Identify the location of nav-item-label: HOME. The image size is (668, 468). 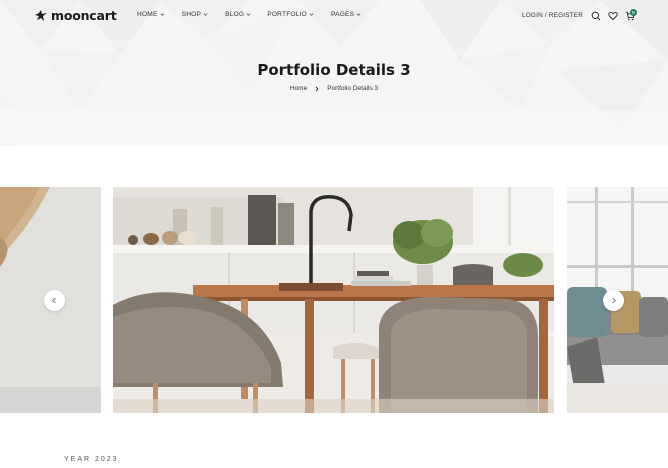
(147, 14).